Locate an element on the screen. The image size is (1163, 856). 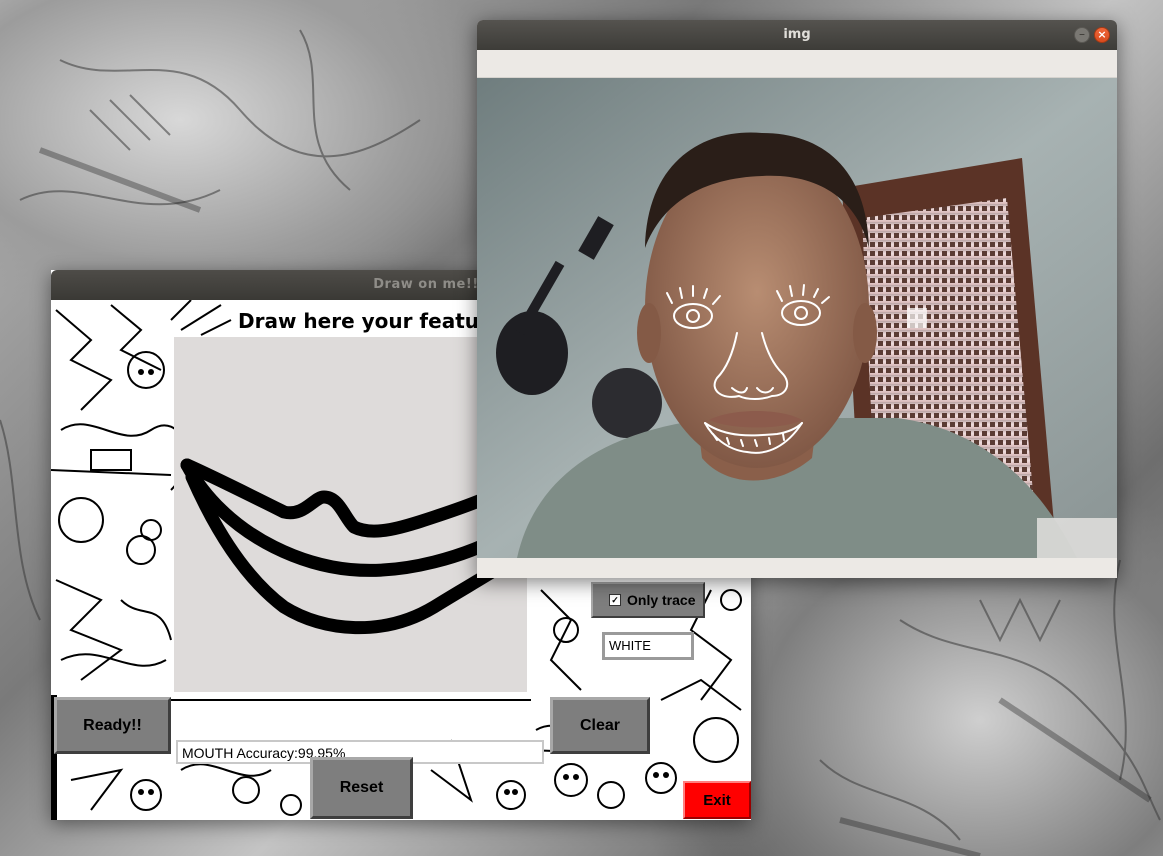
checkbox-icon: ✓ is located at coordinates (615, 600).